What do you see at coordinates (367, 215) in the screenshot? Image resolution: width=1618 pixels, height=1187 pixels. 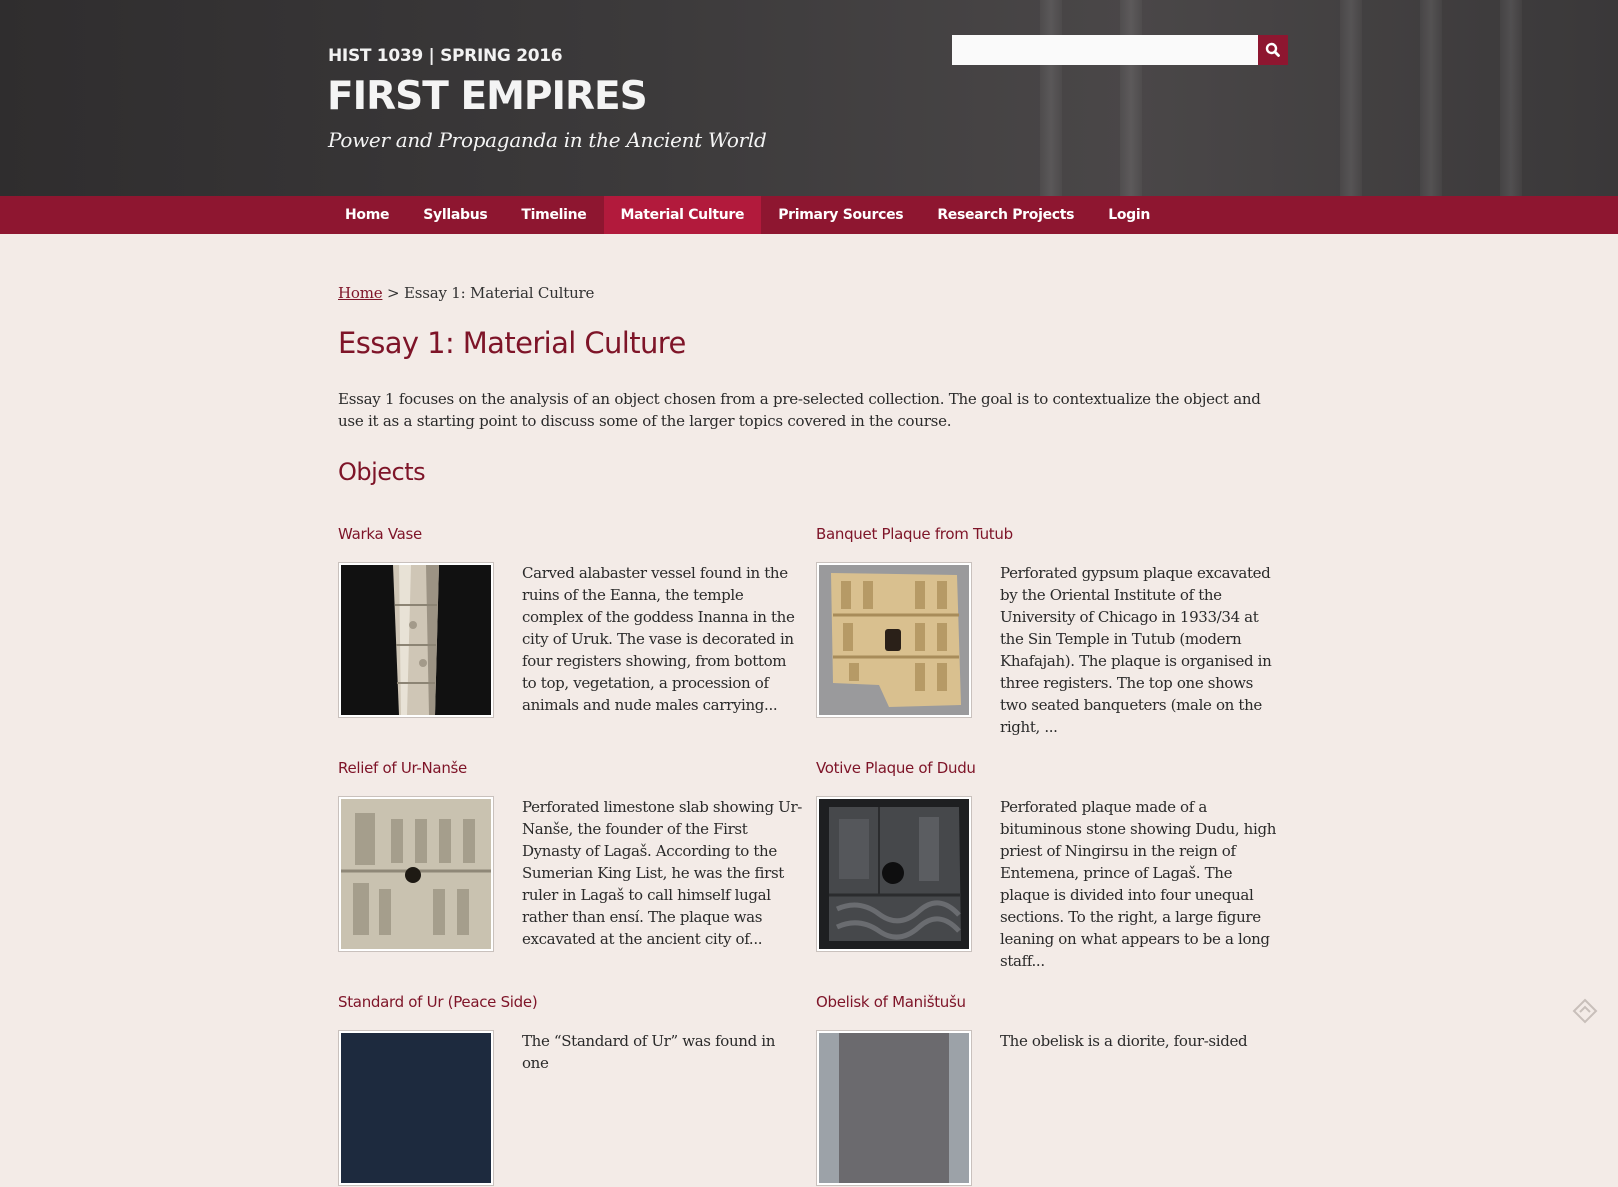 I see `nav-home: Home` at bounding box center [367, 215].